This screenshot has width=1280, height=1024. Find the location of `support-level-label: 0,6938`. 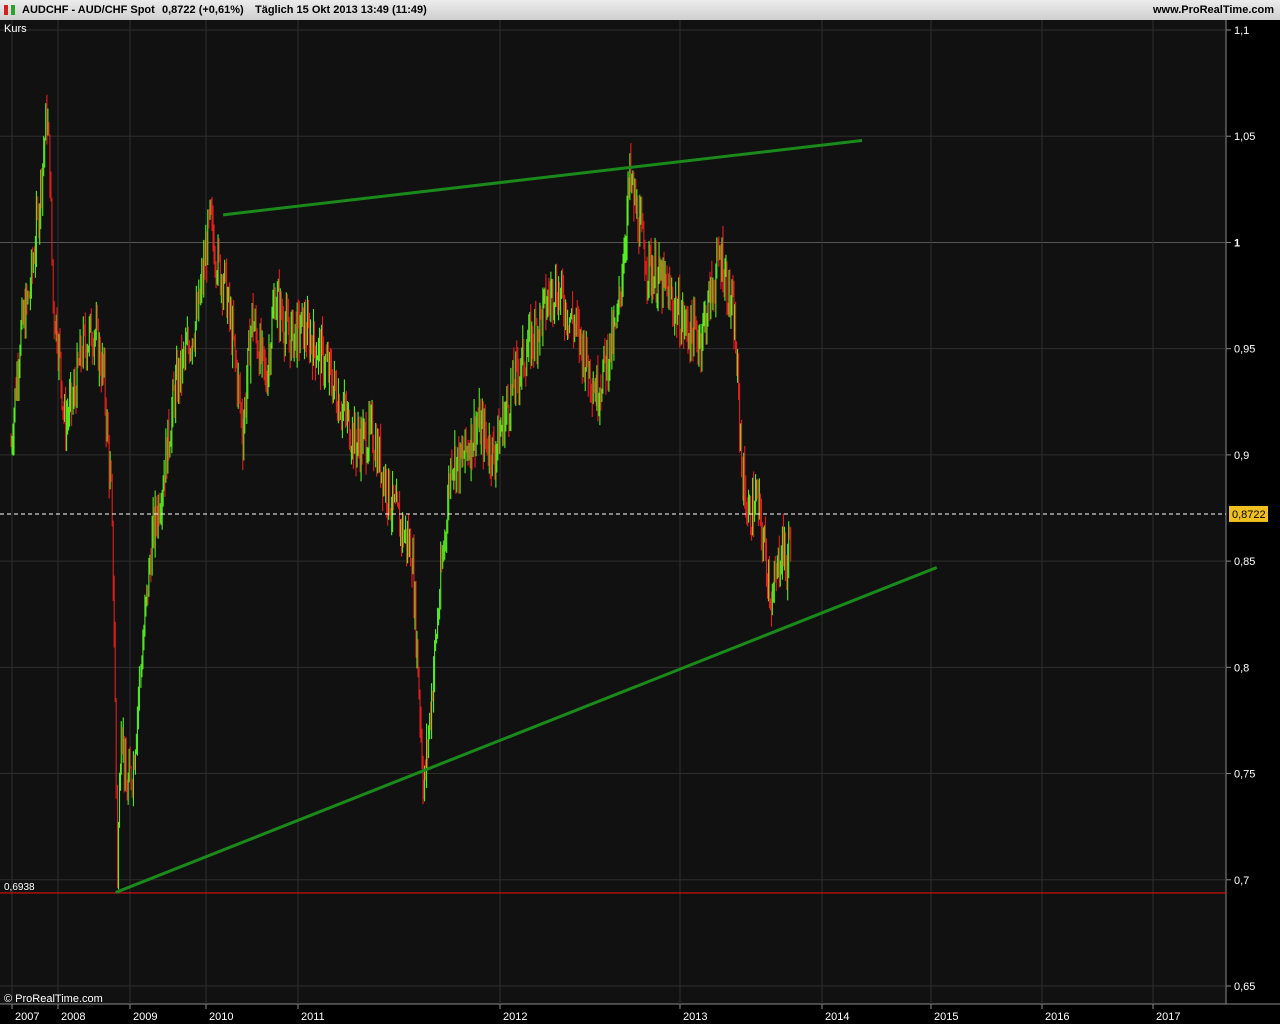

support-level-label: 0,6938 is located at coordinates (19, 887).